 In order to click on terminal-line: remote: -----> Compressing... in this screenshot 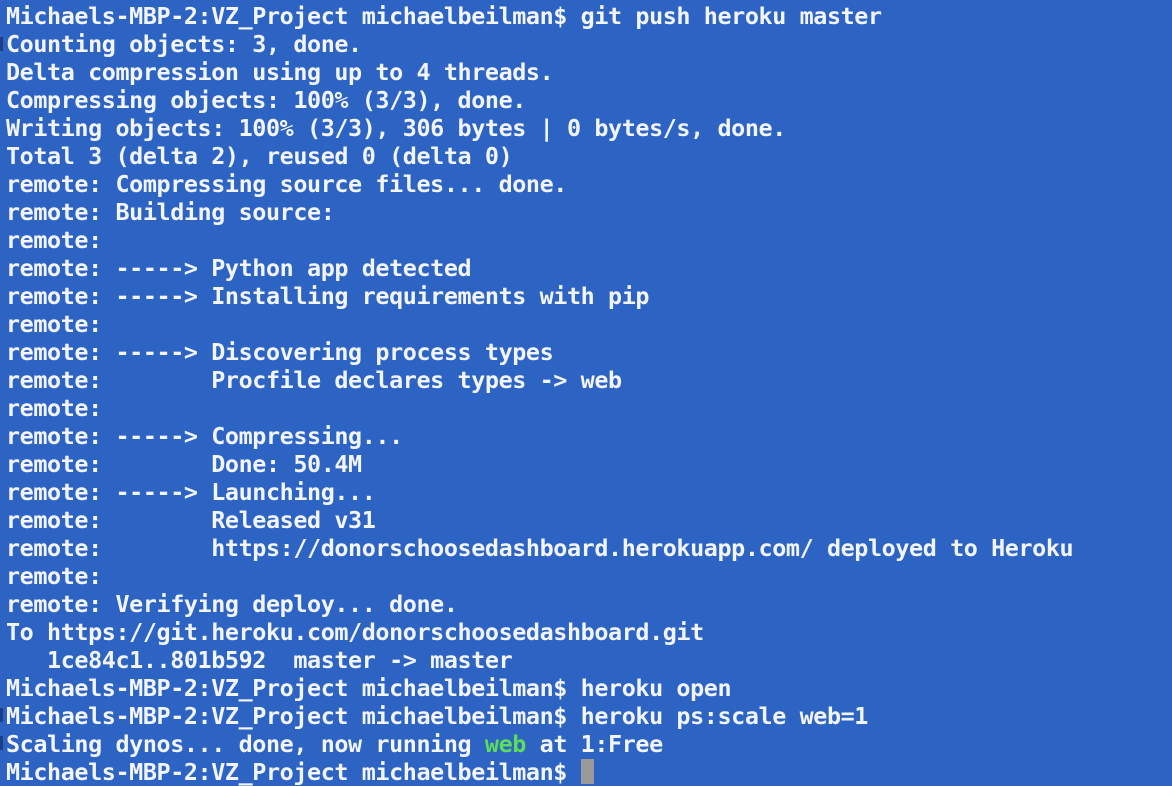, I will do `click(204, 436)`.